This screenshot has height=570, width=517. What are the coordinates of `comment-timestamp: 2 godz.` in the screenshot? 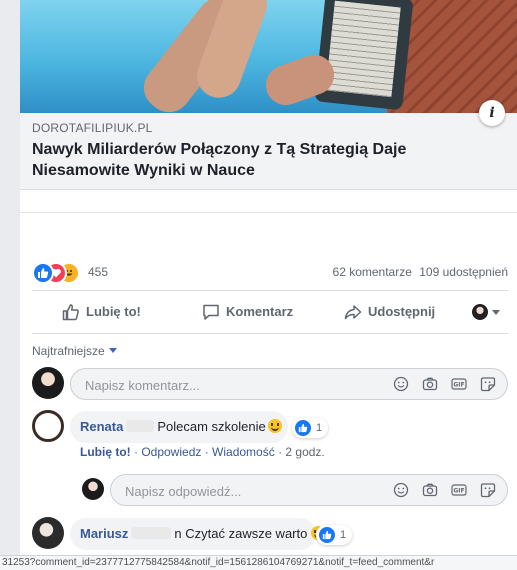 It's located at (304, 452).